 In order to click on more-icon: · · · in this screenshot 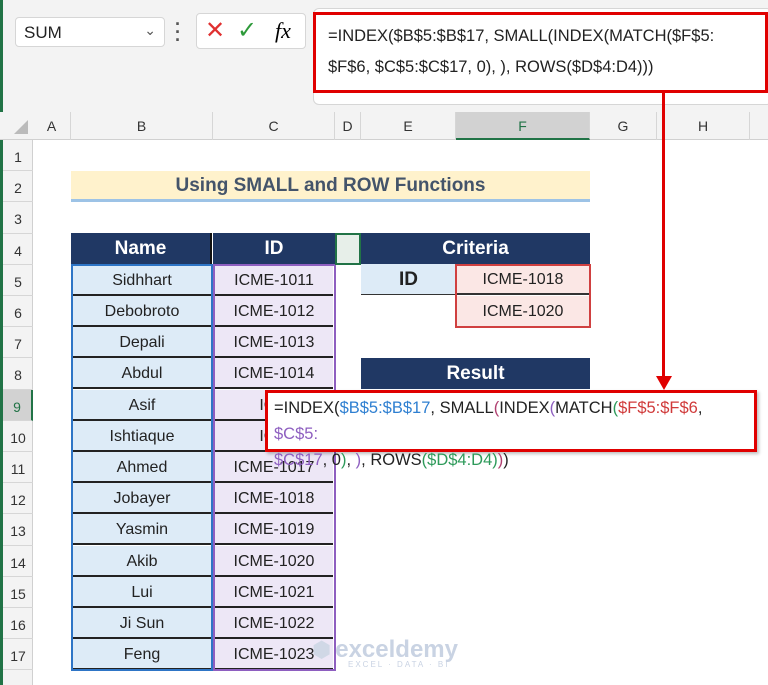, I will do `click(178, 32)`.